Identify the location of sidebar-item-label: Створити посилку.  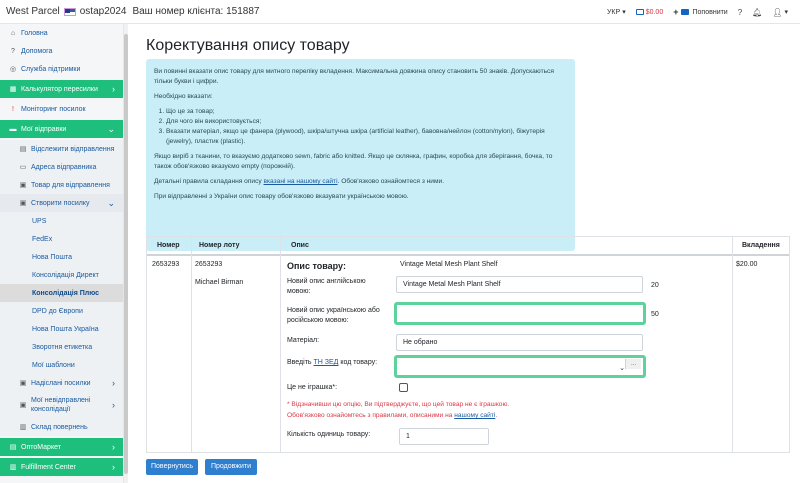
(60, 203).